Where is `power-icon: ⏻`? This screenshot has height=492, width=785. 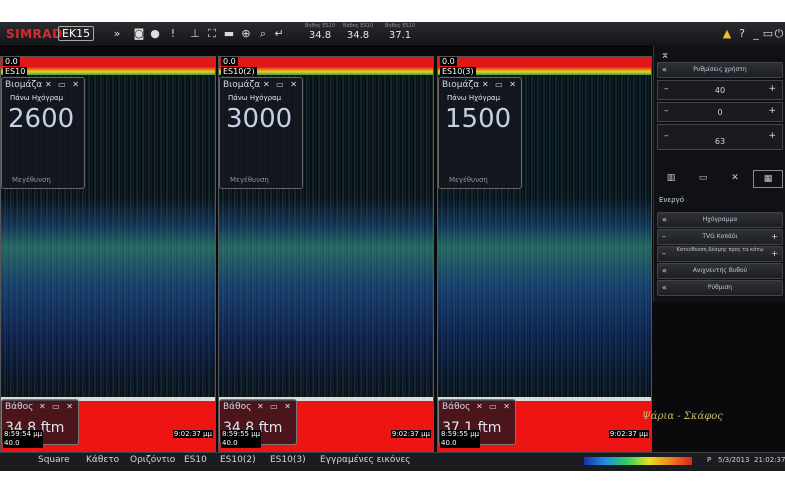 power-icon: ⏻ is located at coordinates (778, 34).